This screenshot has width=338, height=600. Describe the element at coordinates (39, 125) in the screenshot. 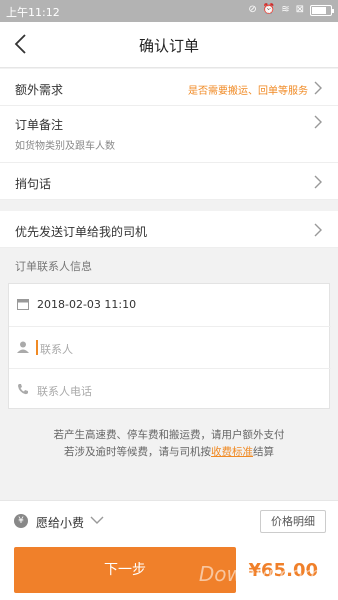

I see `order-remark-label: 订单备注` at that location.